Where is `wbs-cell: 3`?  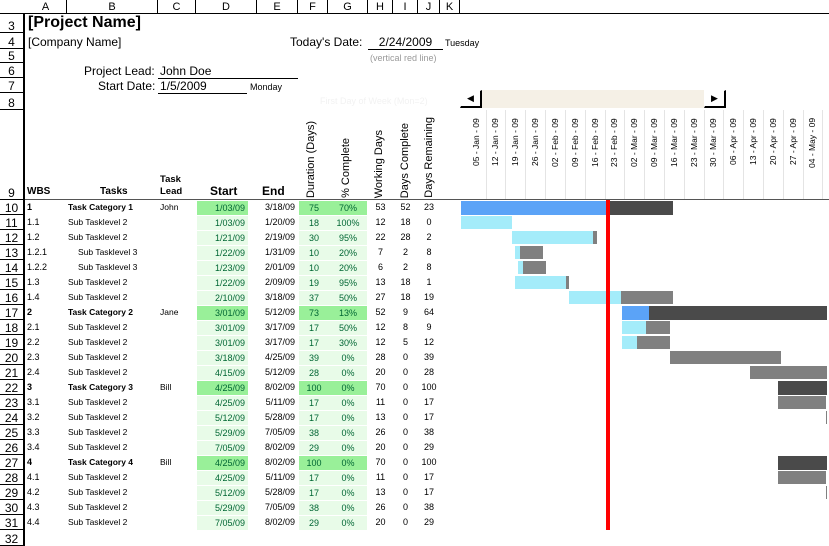
wbs-cell: 3 is located at coordinates (47, 387).